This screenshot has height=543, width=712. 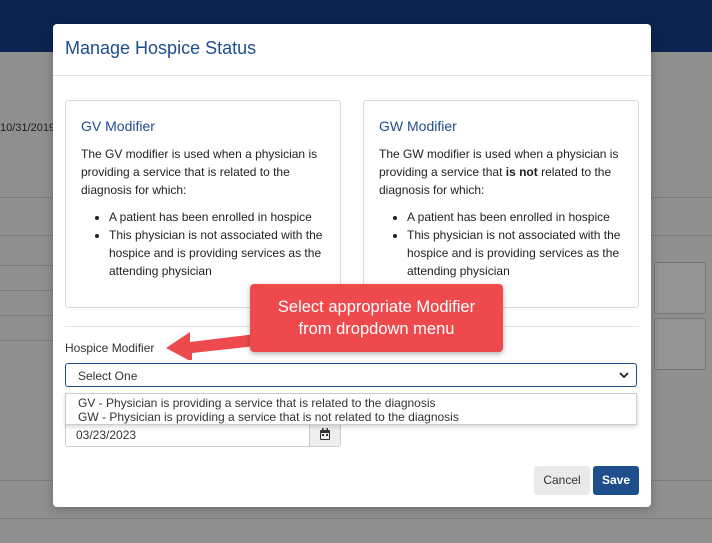 I want to click on date-value: 03/23/2023, so click(x=106, y=435).